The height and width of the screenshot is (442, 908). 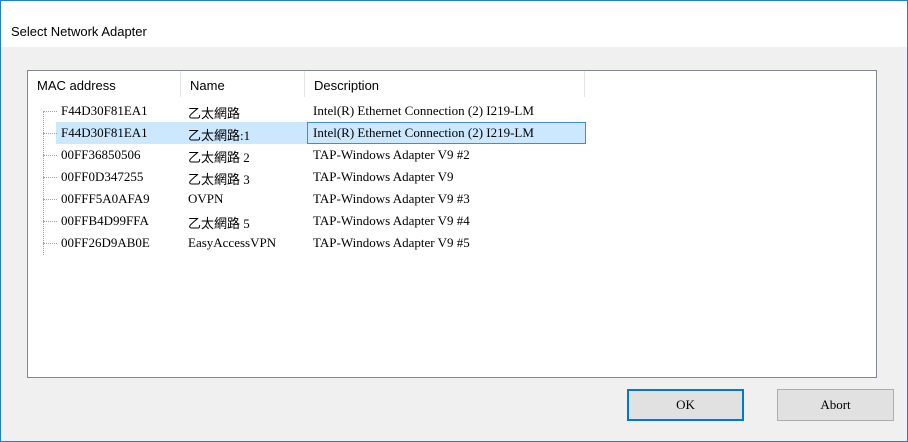 I want to click on mac-address-cell: 00FF26D9AB0E, so click(x=105, y=242).